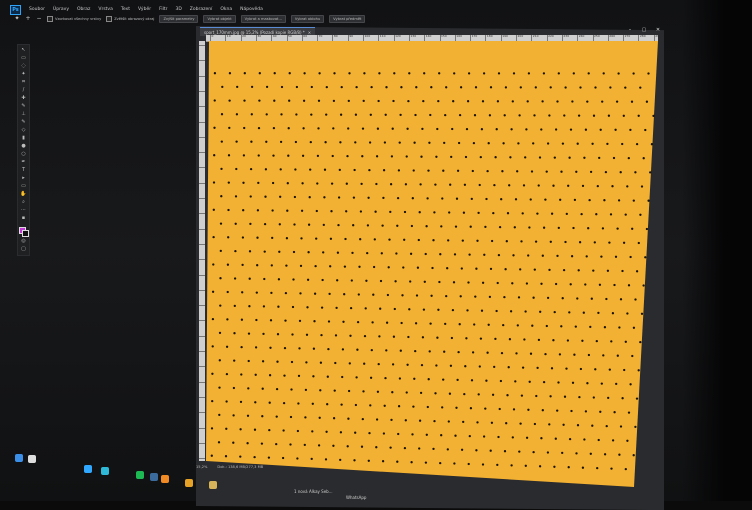  What do you see at coordinates (23, 194) in the screenshot?
I see `hand-tool-icon: ✋` at bounding box center [23, 194].